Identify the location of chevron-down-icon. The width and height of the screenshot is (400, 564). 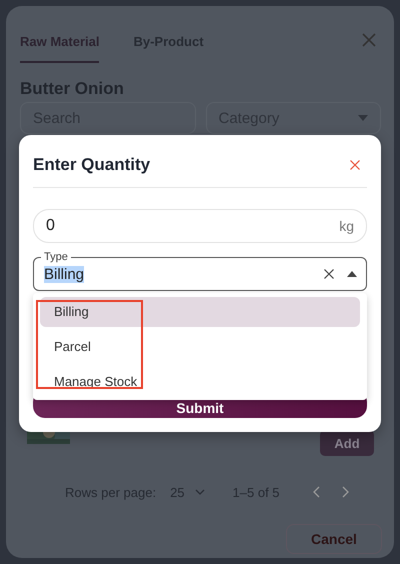
(199, 492).